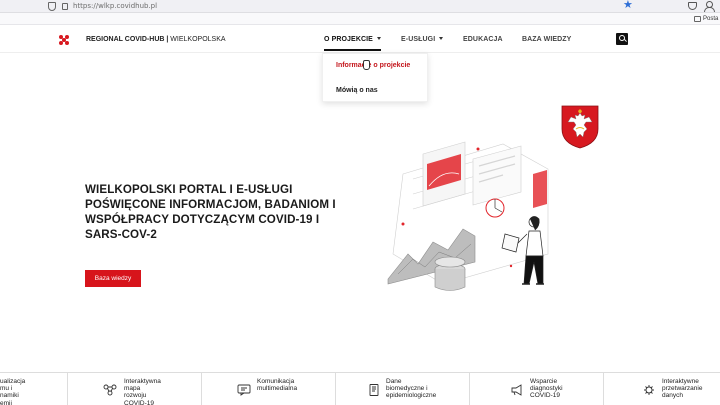  I want to click on network-map-icon, so click(110, 390).